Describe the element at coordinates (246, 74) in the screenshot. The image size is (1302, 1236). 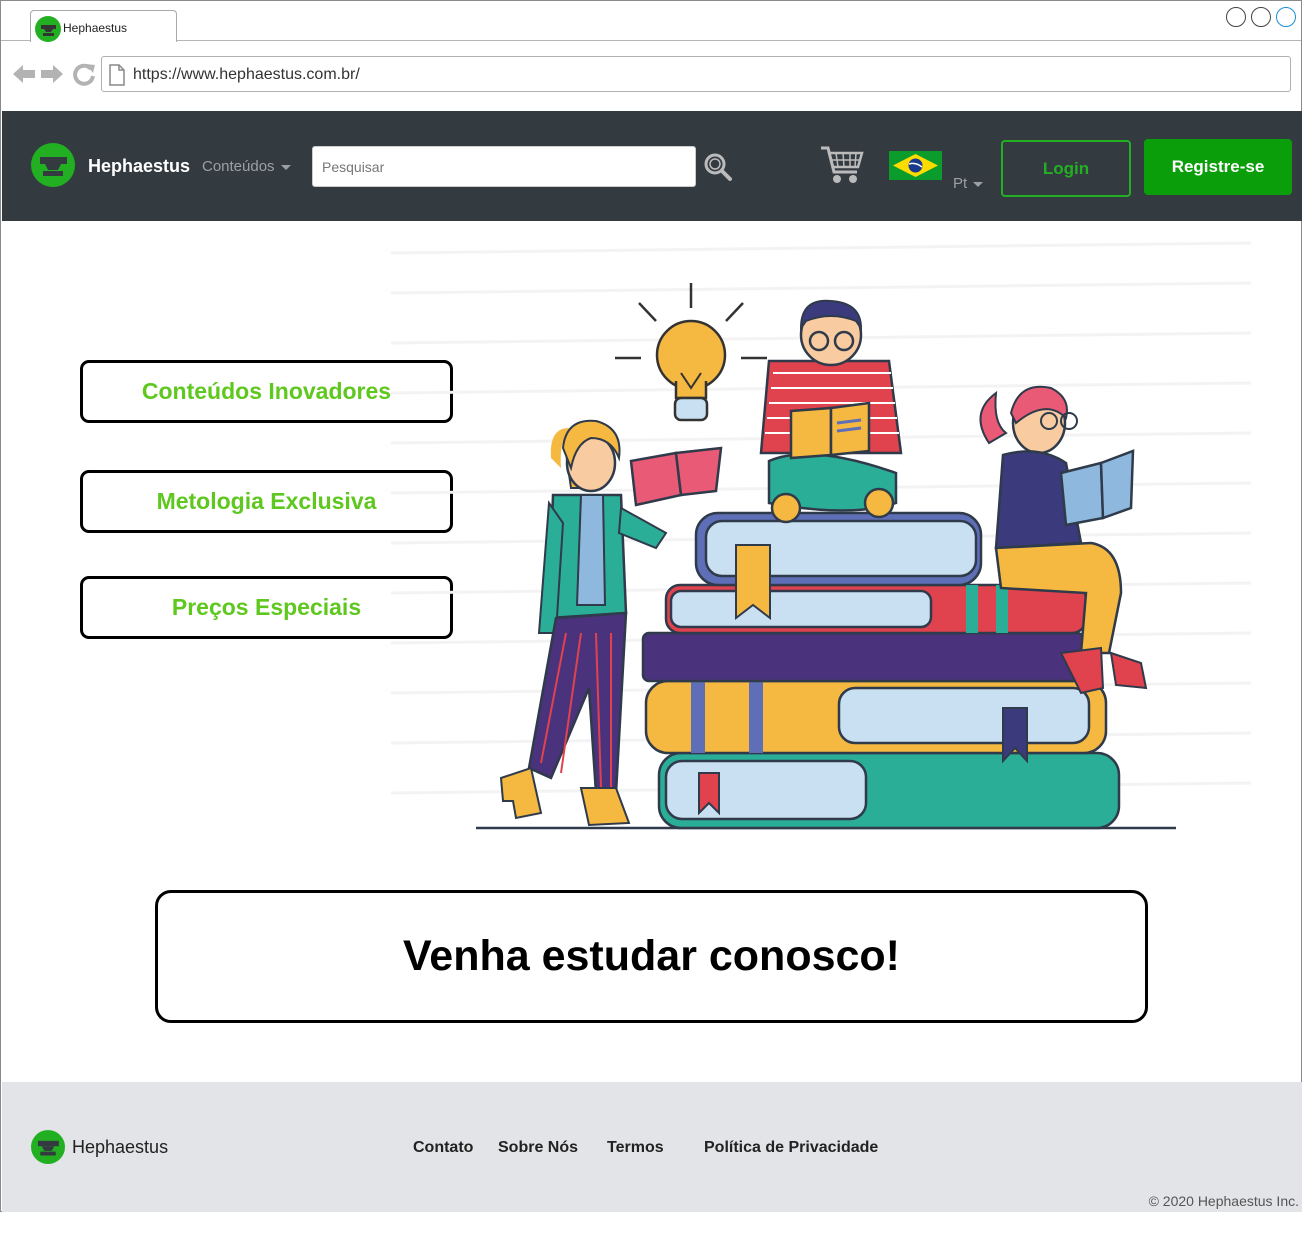
I see `url-text: https://www.hephaestus.com.br/` at that location.